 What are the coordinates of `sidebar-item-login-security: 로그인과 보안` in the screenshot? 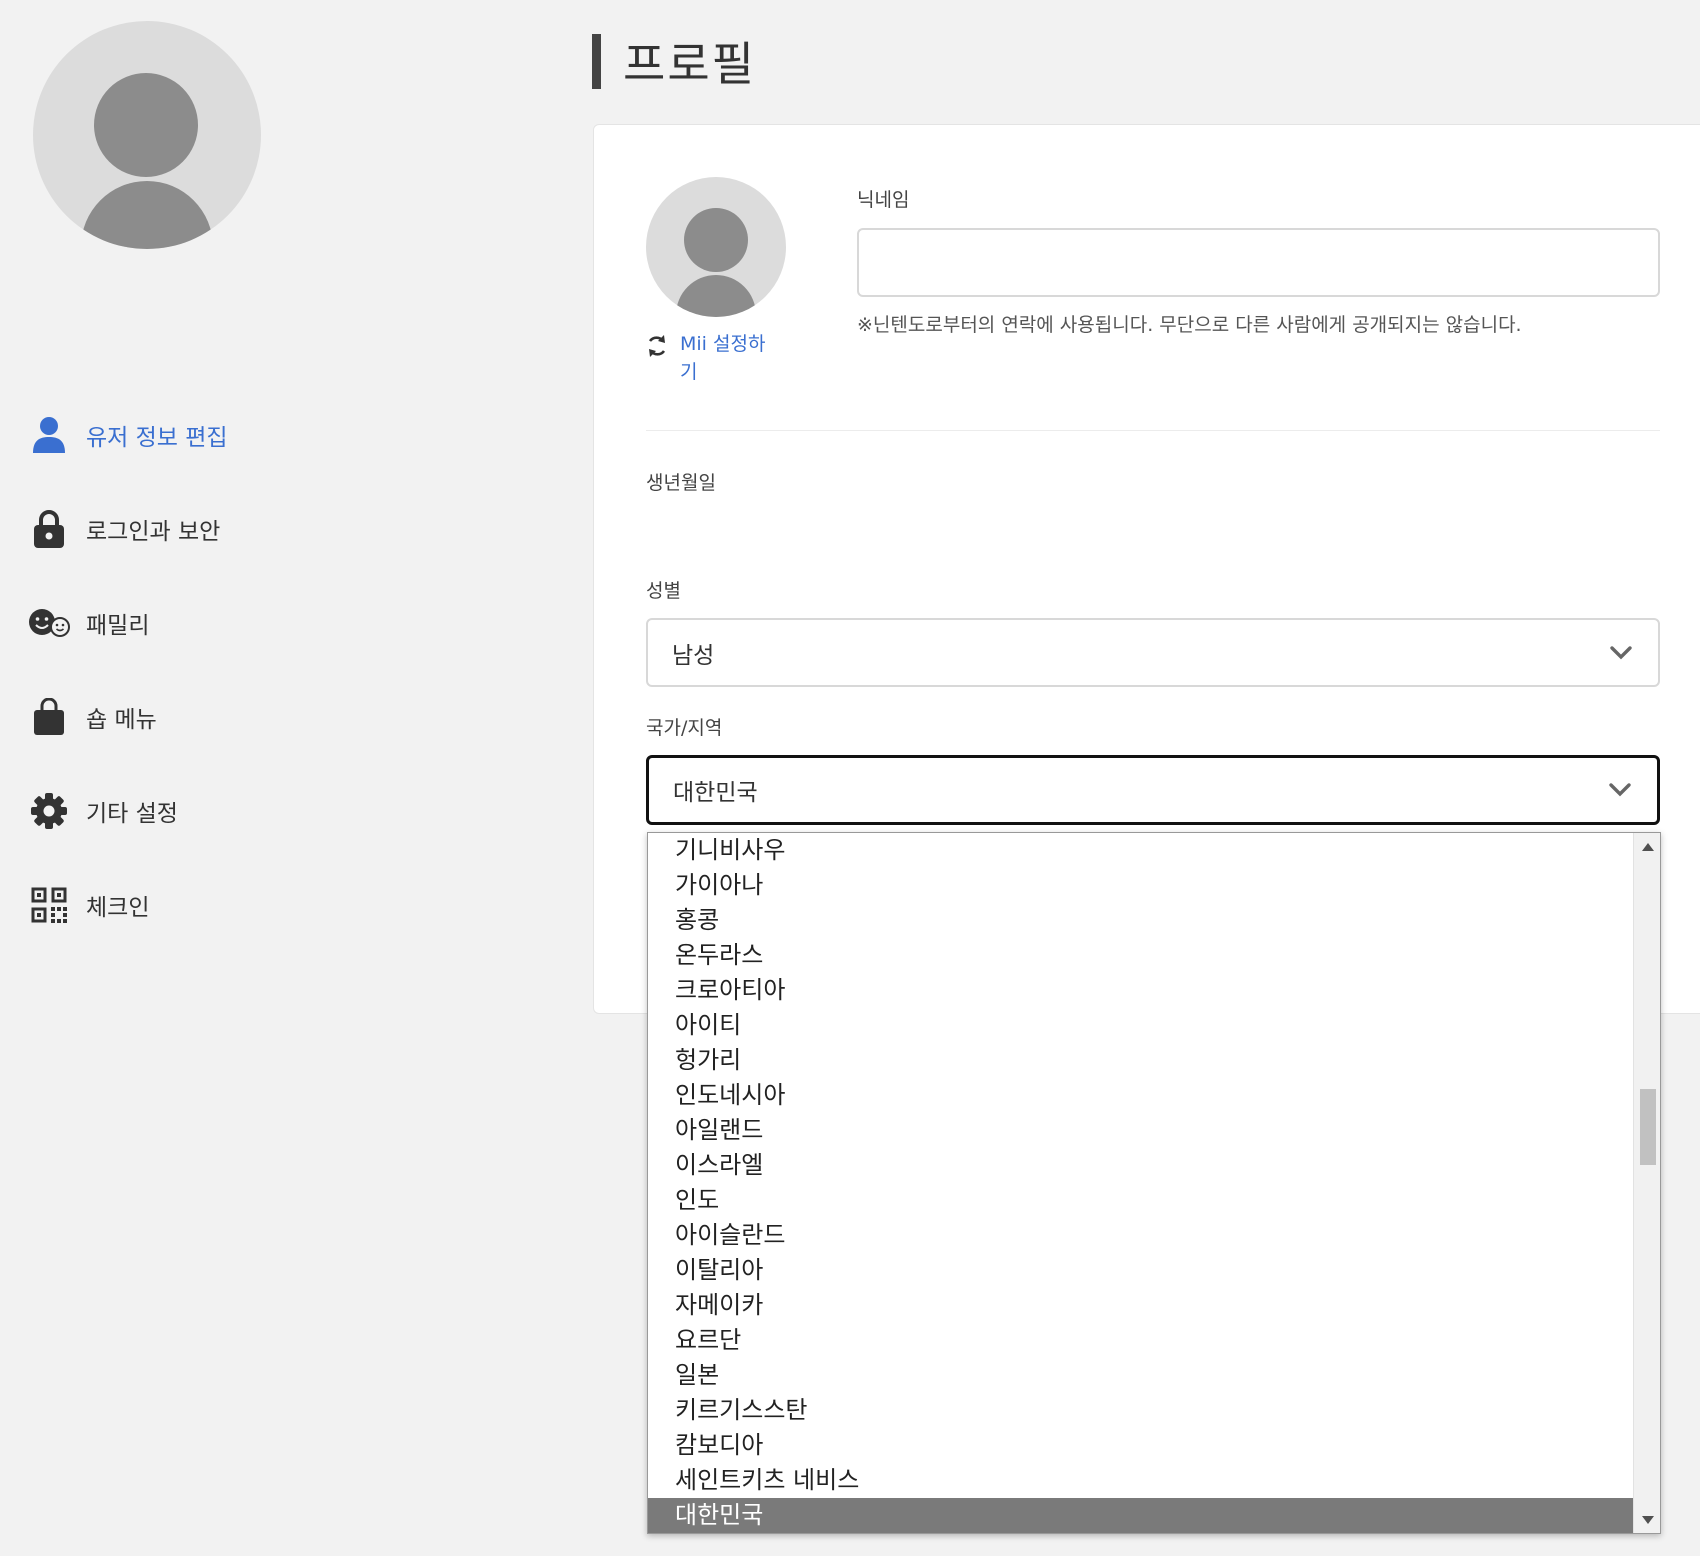 It's located at (128, 529).